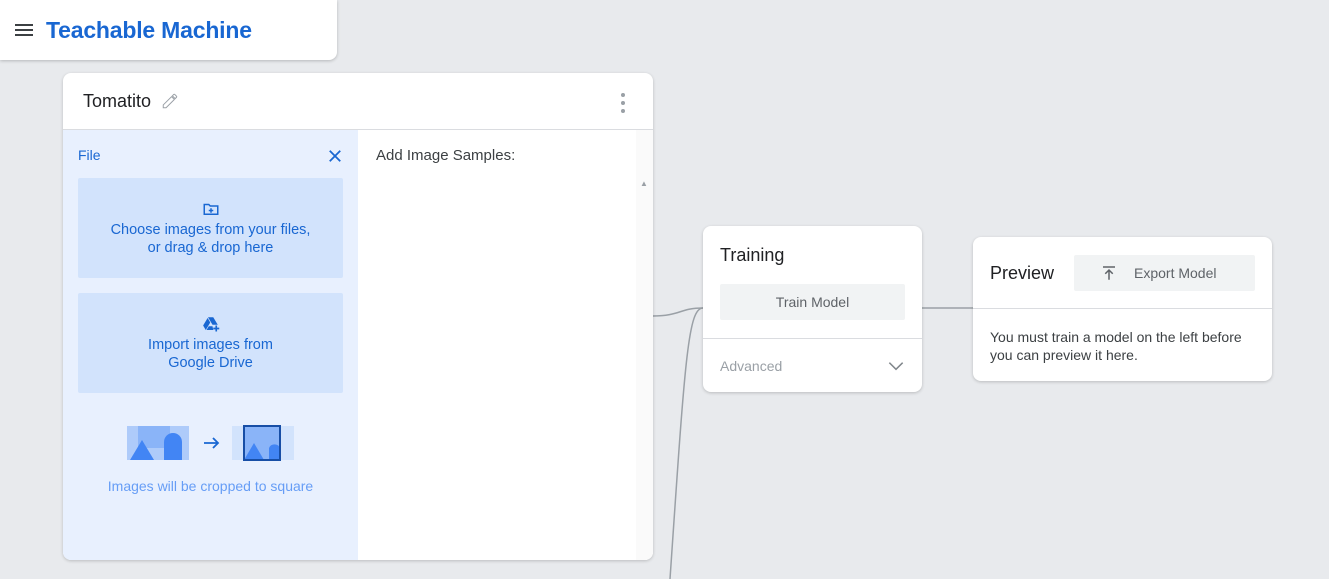  What do you see at coordinates (752, 255) in the screenshot?
I see `training-title: Training` at bounding box center [752, 255].